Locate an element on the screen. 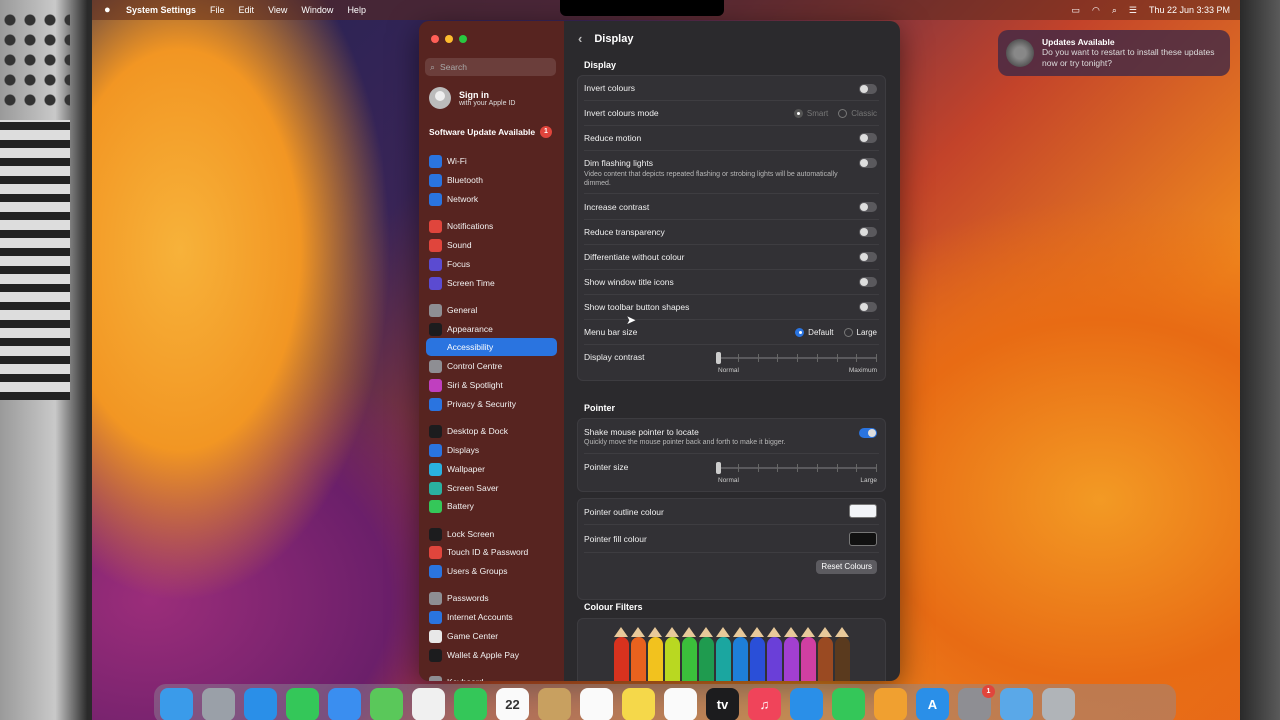 The height and width of the screenshot is (720, 1280). software-update-item: Software Update Available 1 is located at coordinates (490, 132).